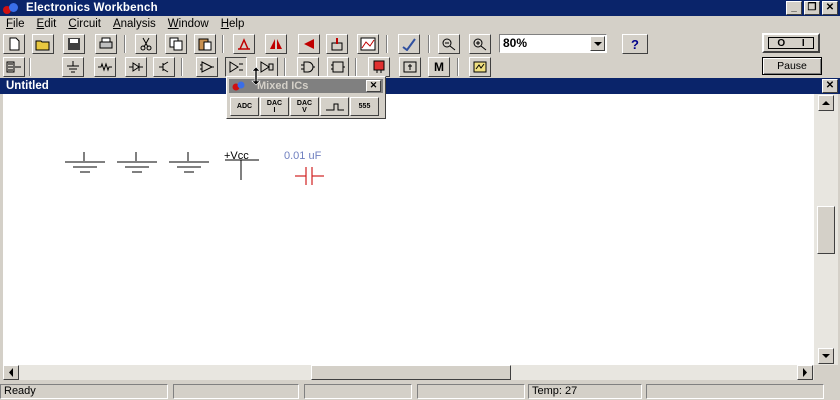 This screenshot has width=840, height=400. I want to click on instruments-bin-button, so click(480, 67).